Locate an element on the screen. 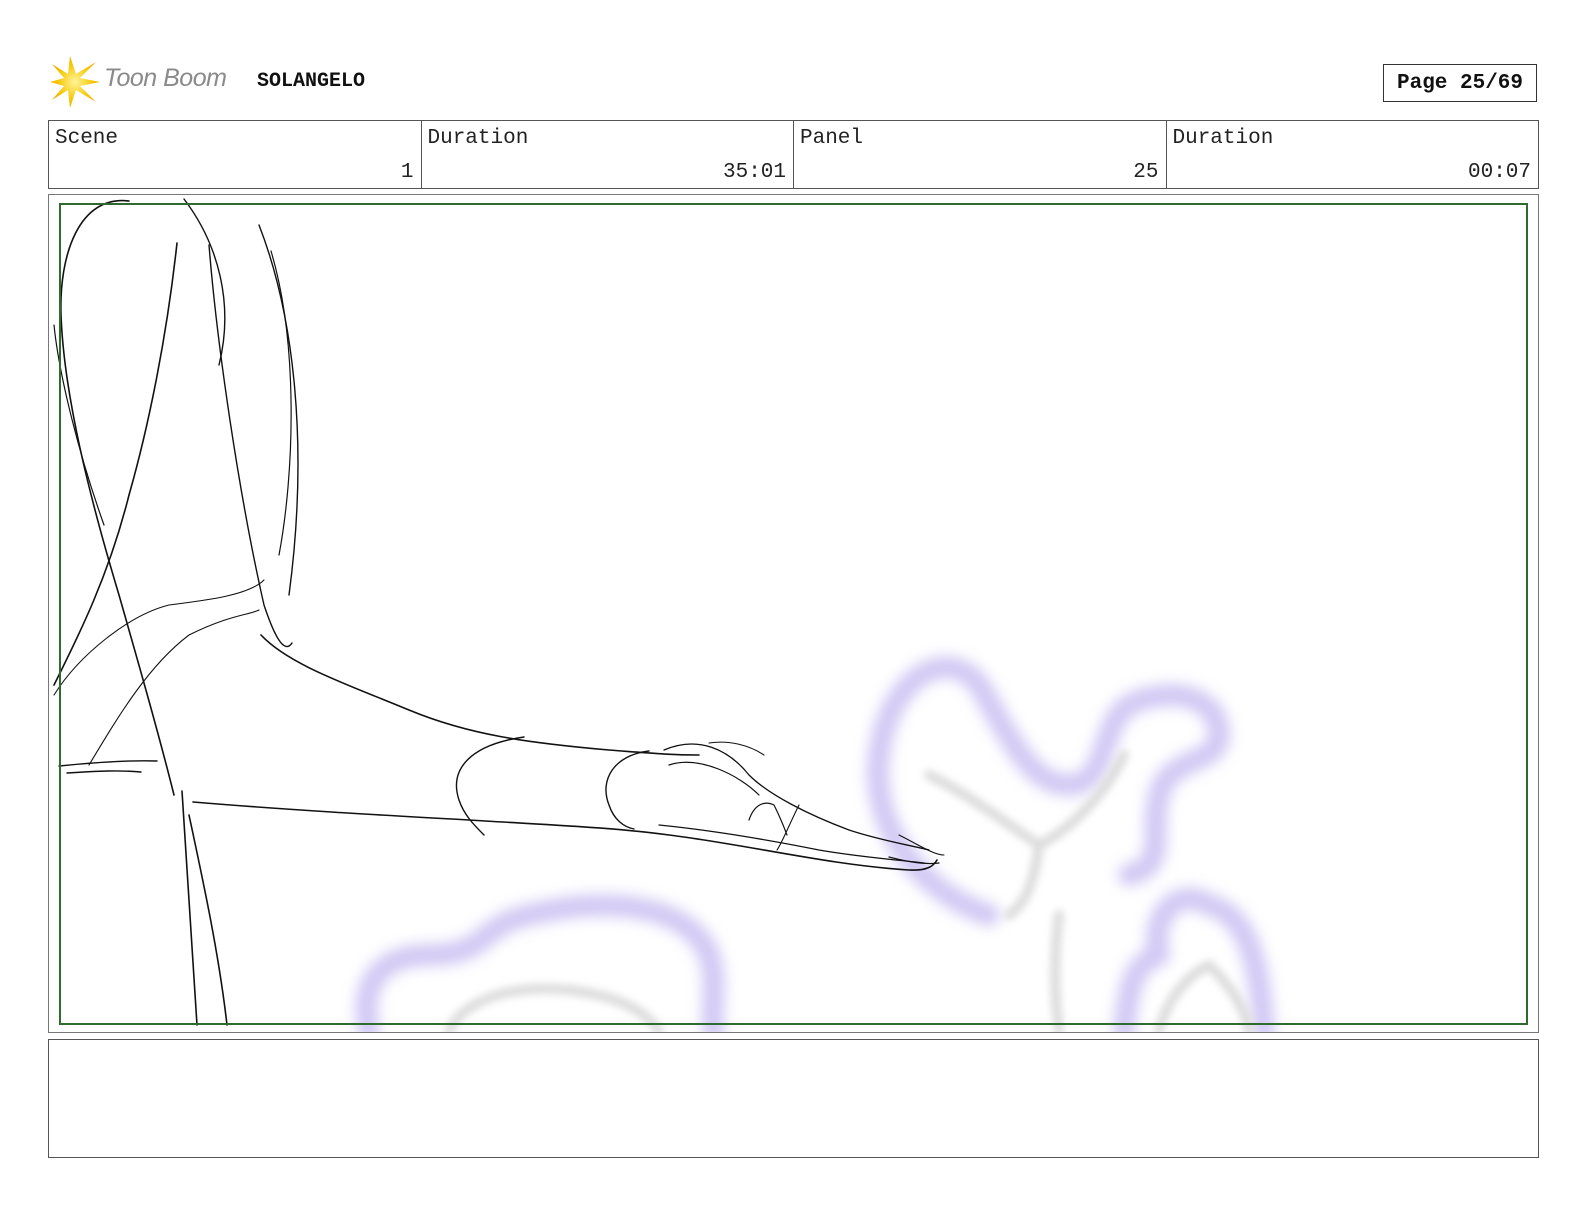  scene-duration-label: Duration is located at coordinates (478, 138).